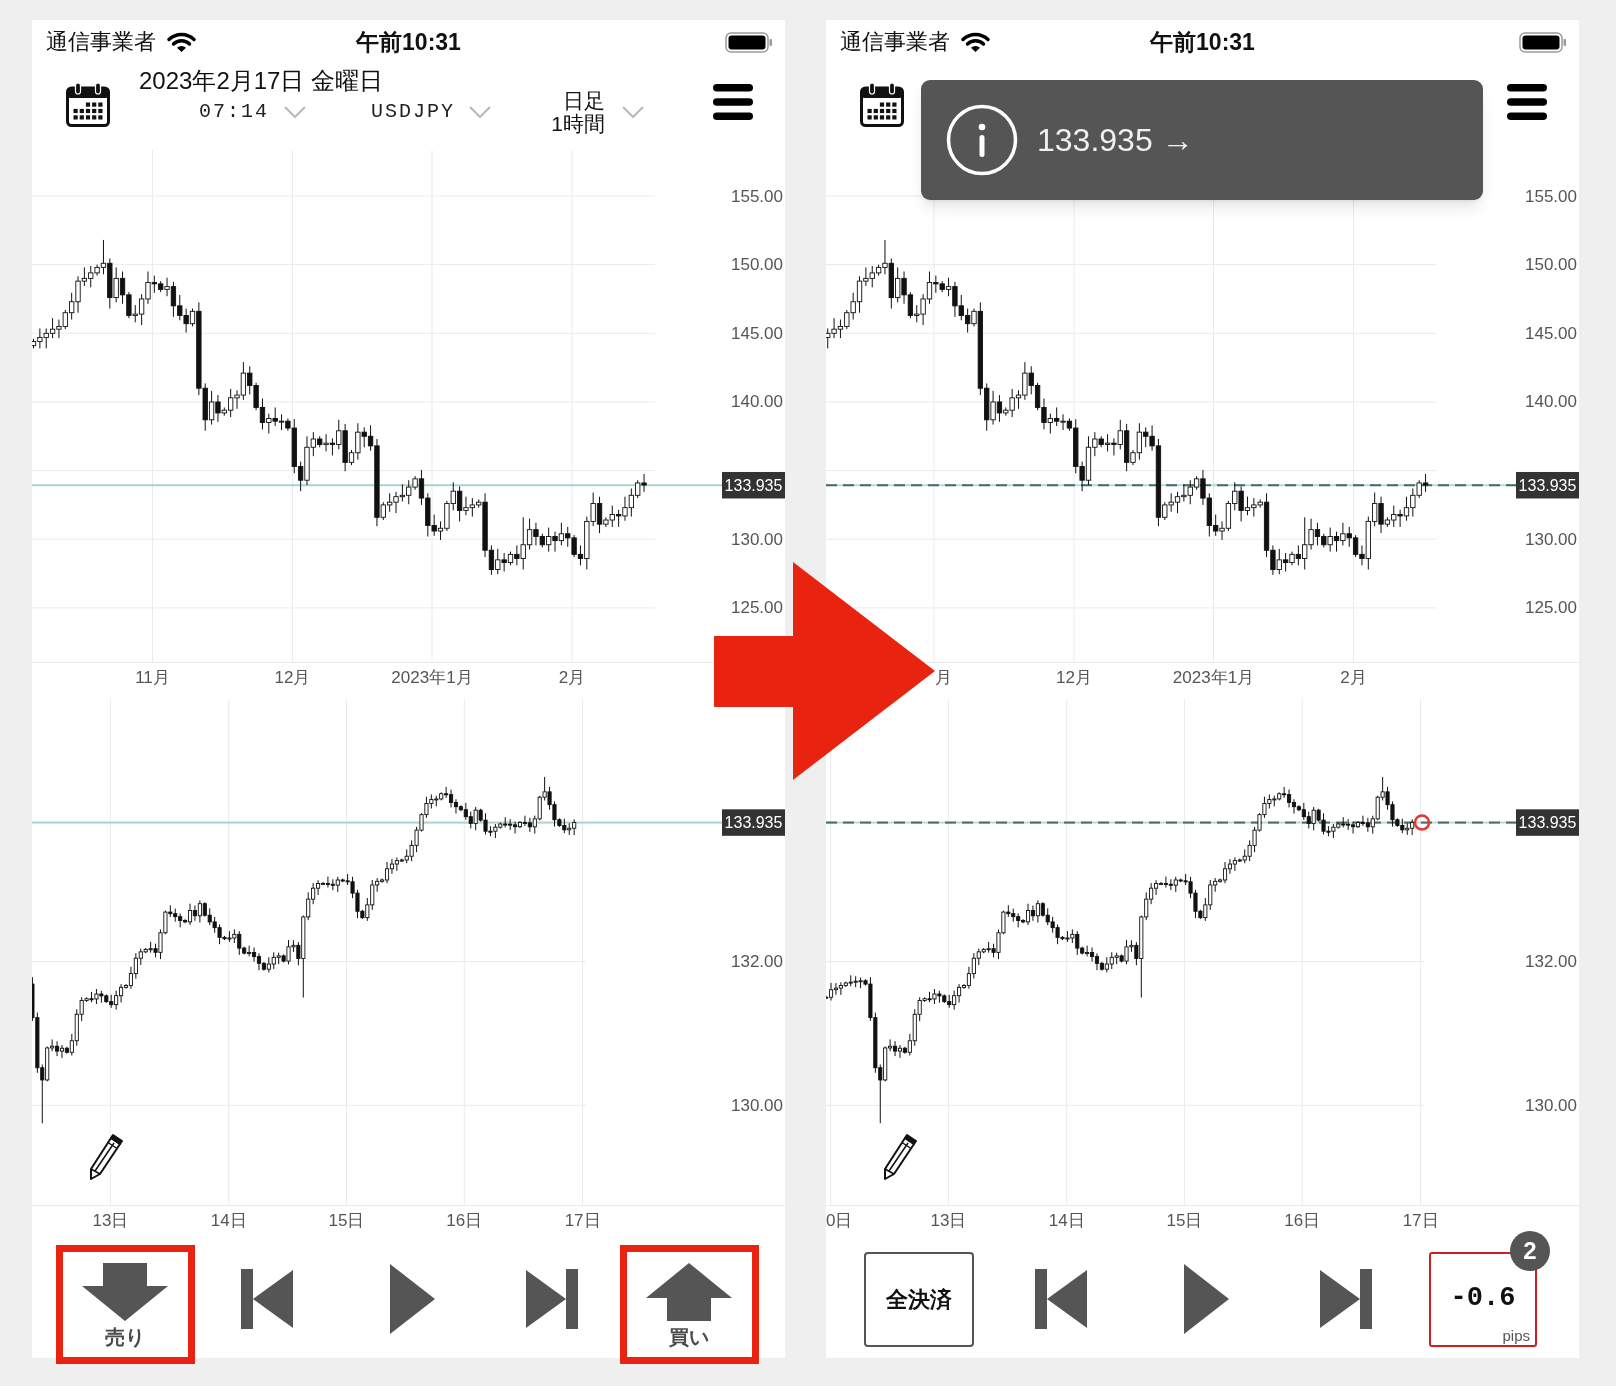 The width and height of the screenshot is (1616, 1386). What do you see at coordinates (431, 111) in the screenshot?
I see `symbol-dropdown: USDJPY` at bounding box center [431, 111].